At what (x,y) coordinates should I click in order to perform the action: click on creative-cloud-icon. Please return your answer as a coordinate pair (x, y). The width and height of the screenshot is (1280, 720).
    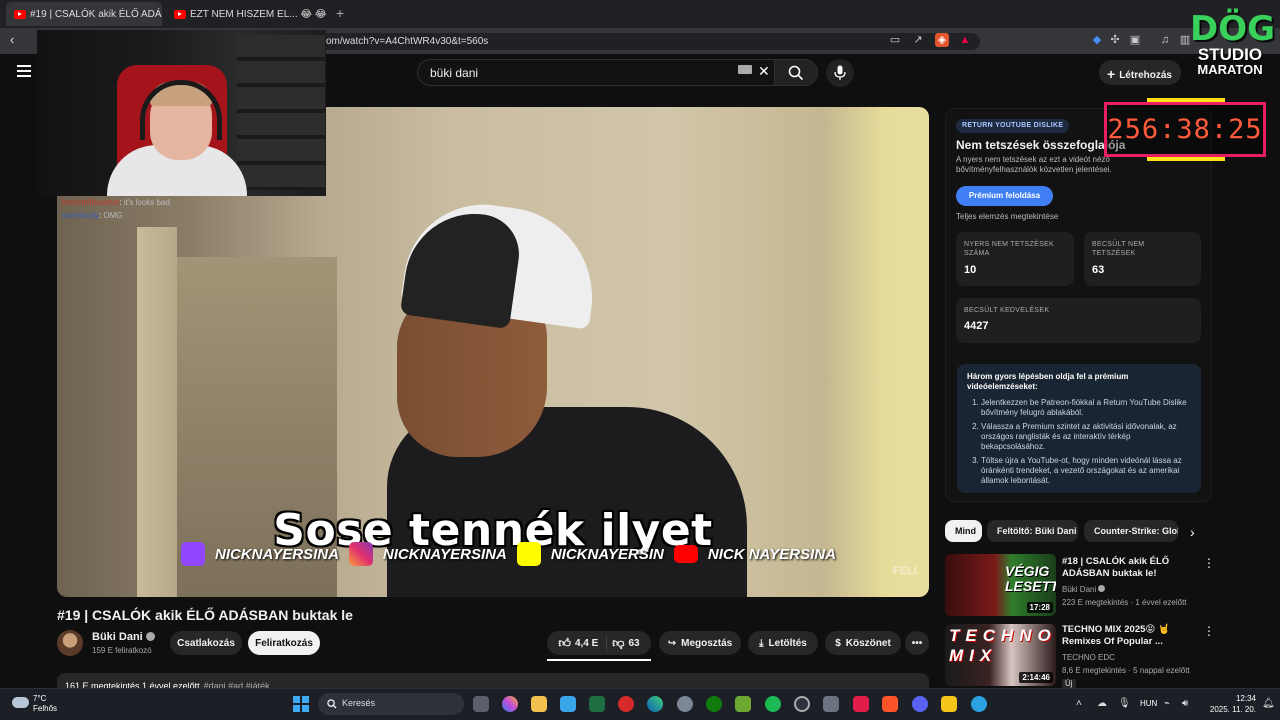
    Looking at the image, I should click on (626, 704).